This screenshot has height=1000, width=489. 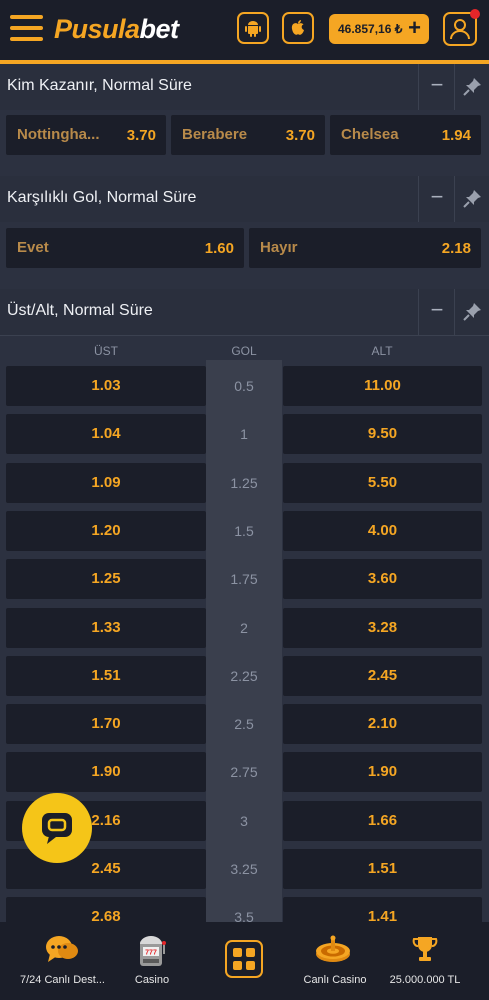 I want to click on odd-label: Chelsea, so click(x=370, y=134).